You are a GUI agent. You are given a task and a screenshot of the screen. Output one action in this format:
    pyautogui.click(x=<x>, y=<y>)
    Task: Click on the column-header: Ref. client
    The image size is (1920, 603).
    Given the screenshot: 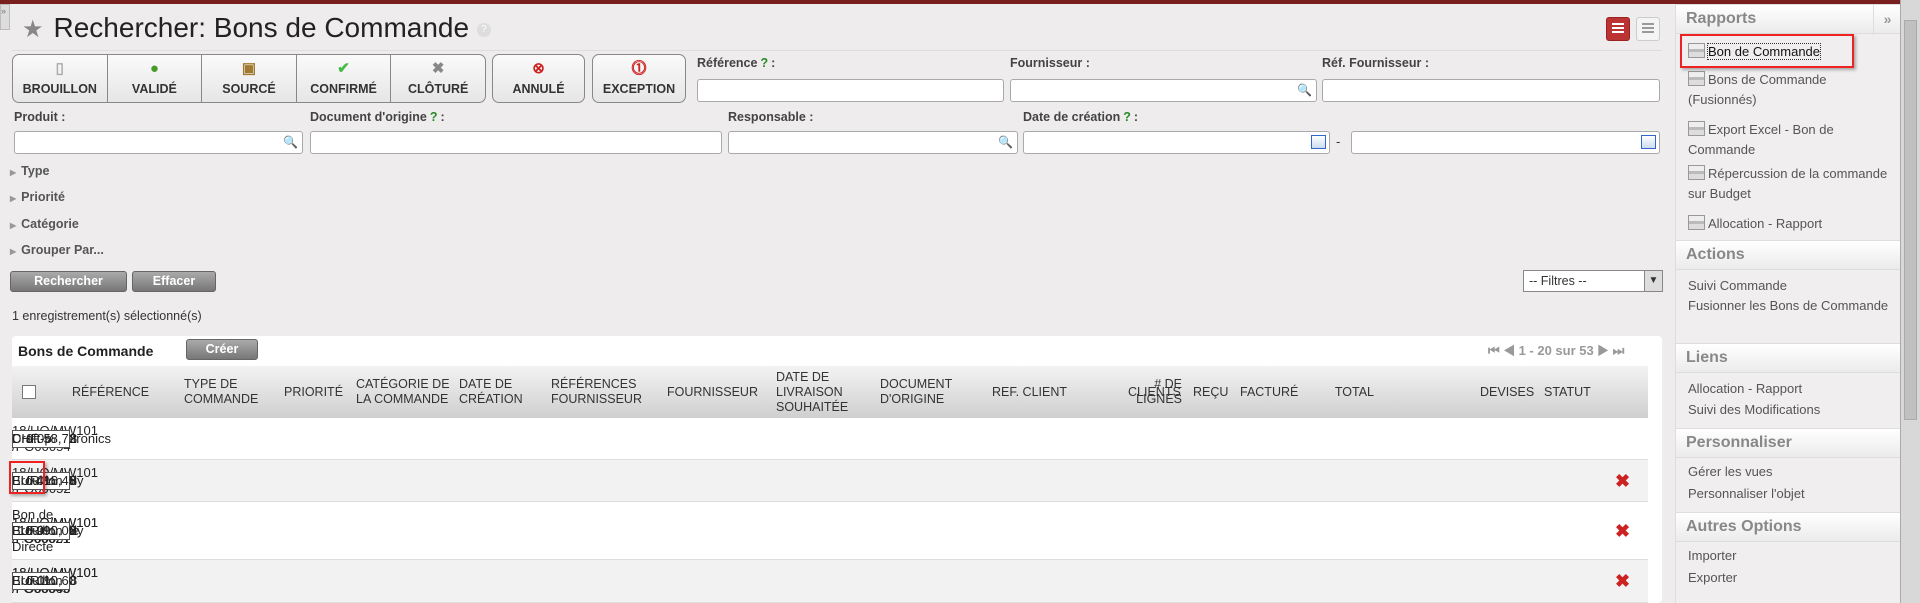 What is the action you would take?
    pyautogui.click(x=1044, y=392)
    